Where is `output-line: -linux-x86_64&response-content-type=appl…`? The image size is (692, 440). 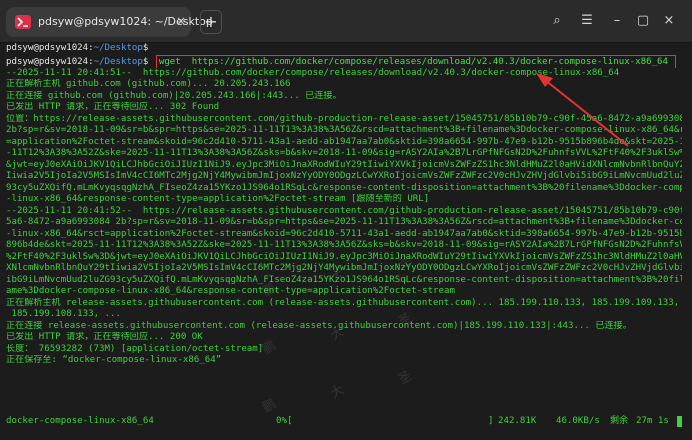 output-line: -linux-x86_64&response-content-type=appl… is located at coordinates (218, 199).